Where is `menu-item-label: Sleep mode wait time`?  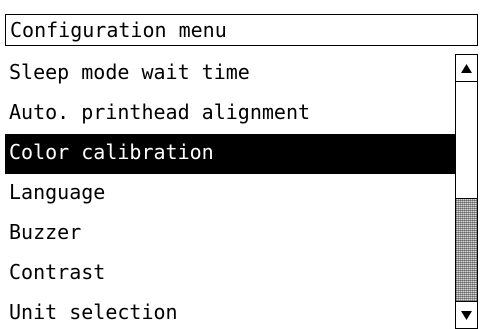 menu-item-label: Sleep mode wait time is located at coordinates (129, 72).